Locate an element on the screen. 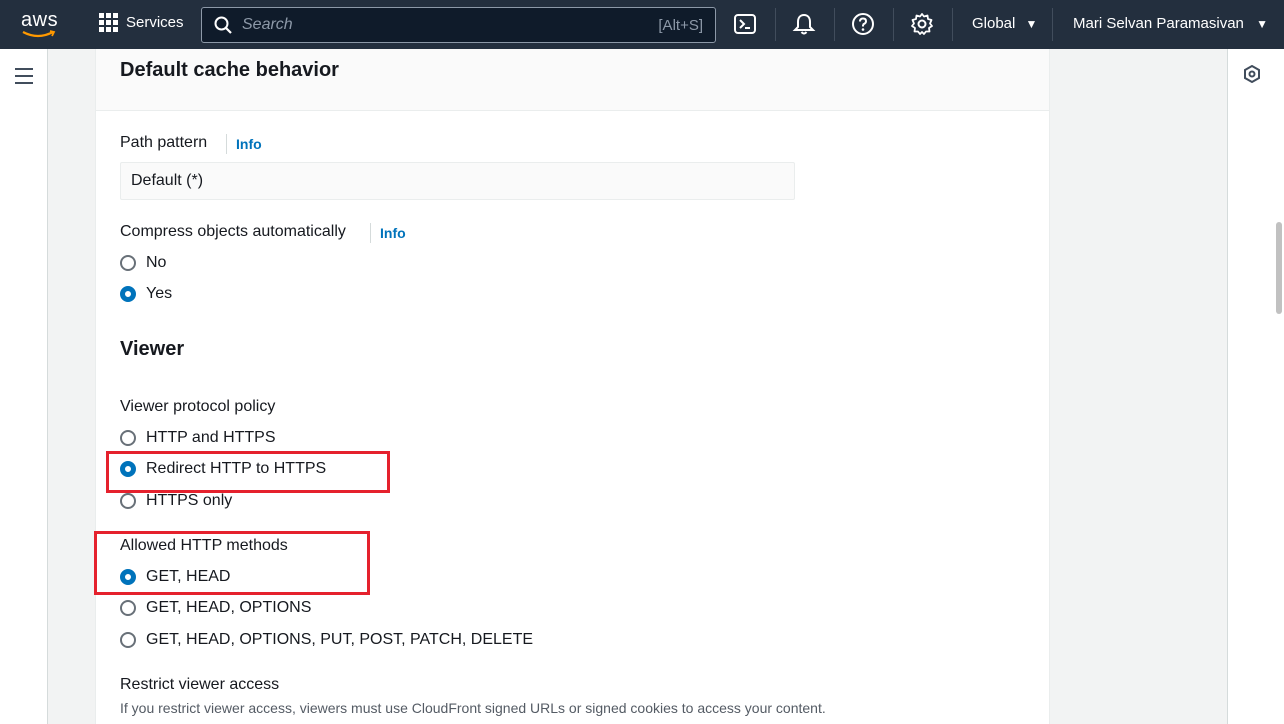  compress-yes-radio: Yes is located at coordinates (146, 294).